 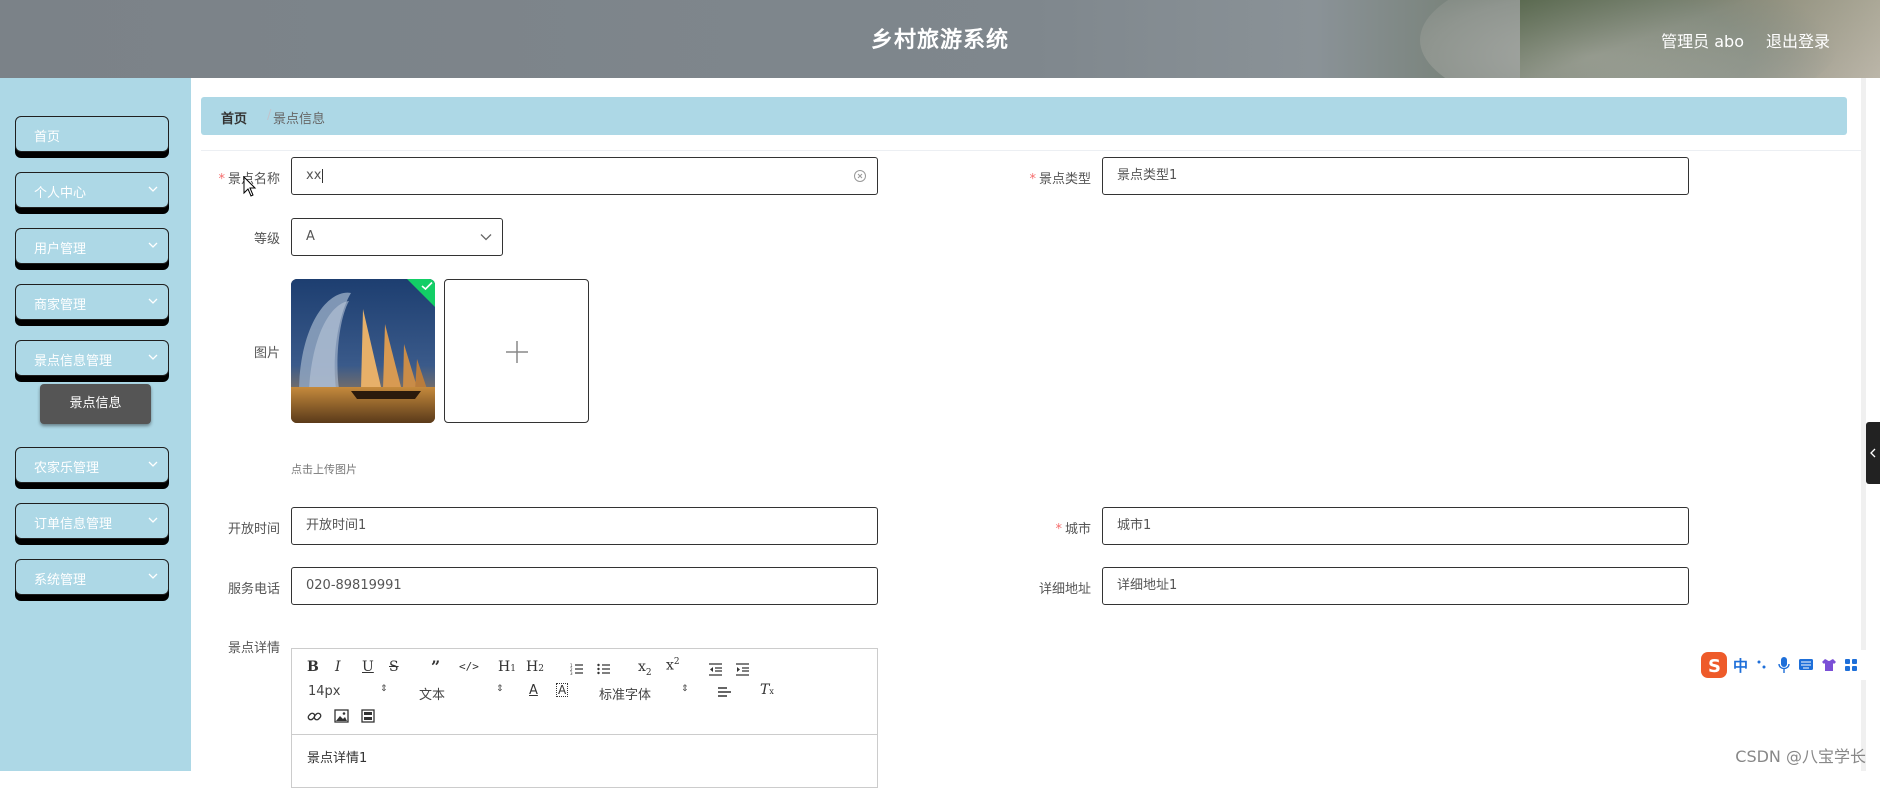 I want to click on side-collapse-tab, so click(x=1873, y=453).